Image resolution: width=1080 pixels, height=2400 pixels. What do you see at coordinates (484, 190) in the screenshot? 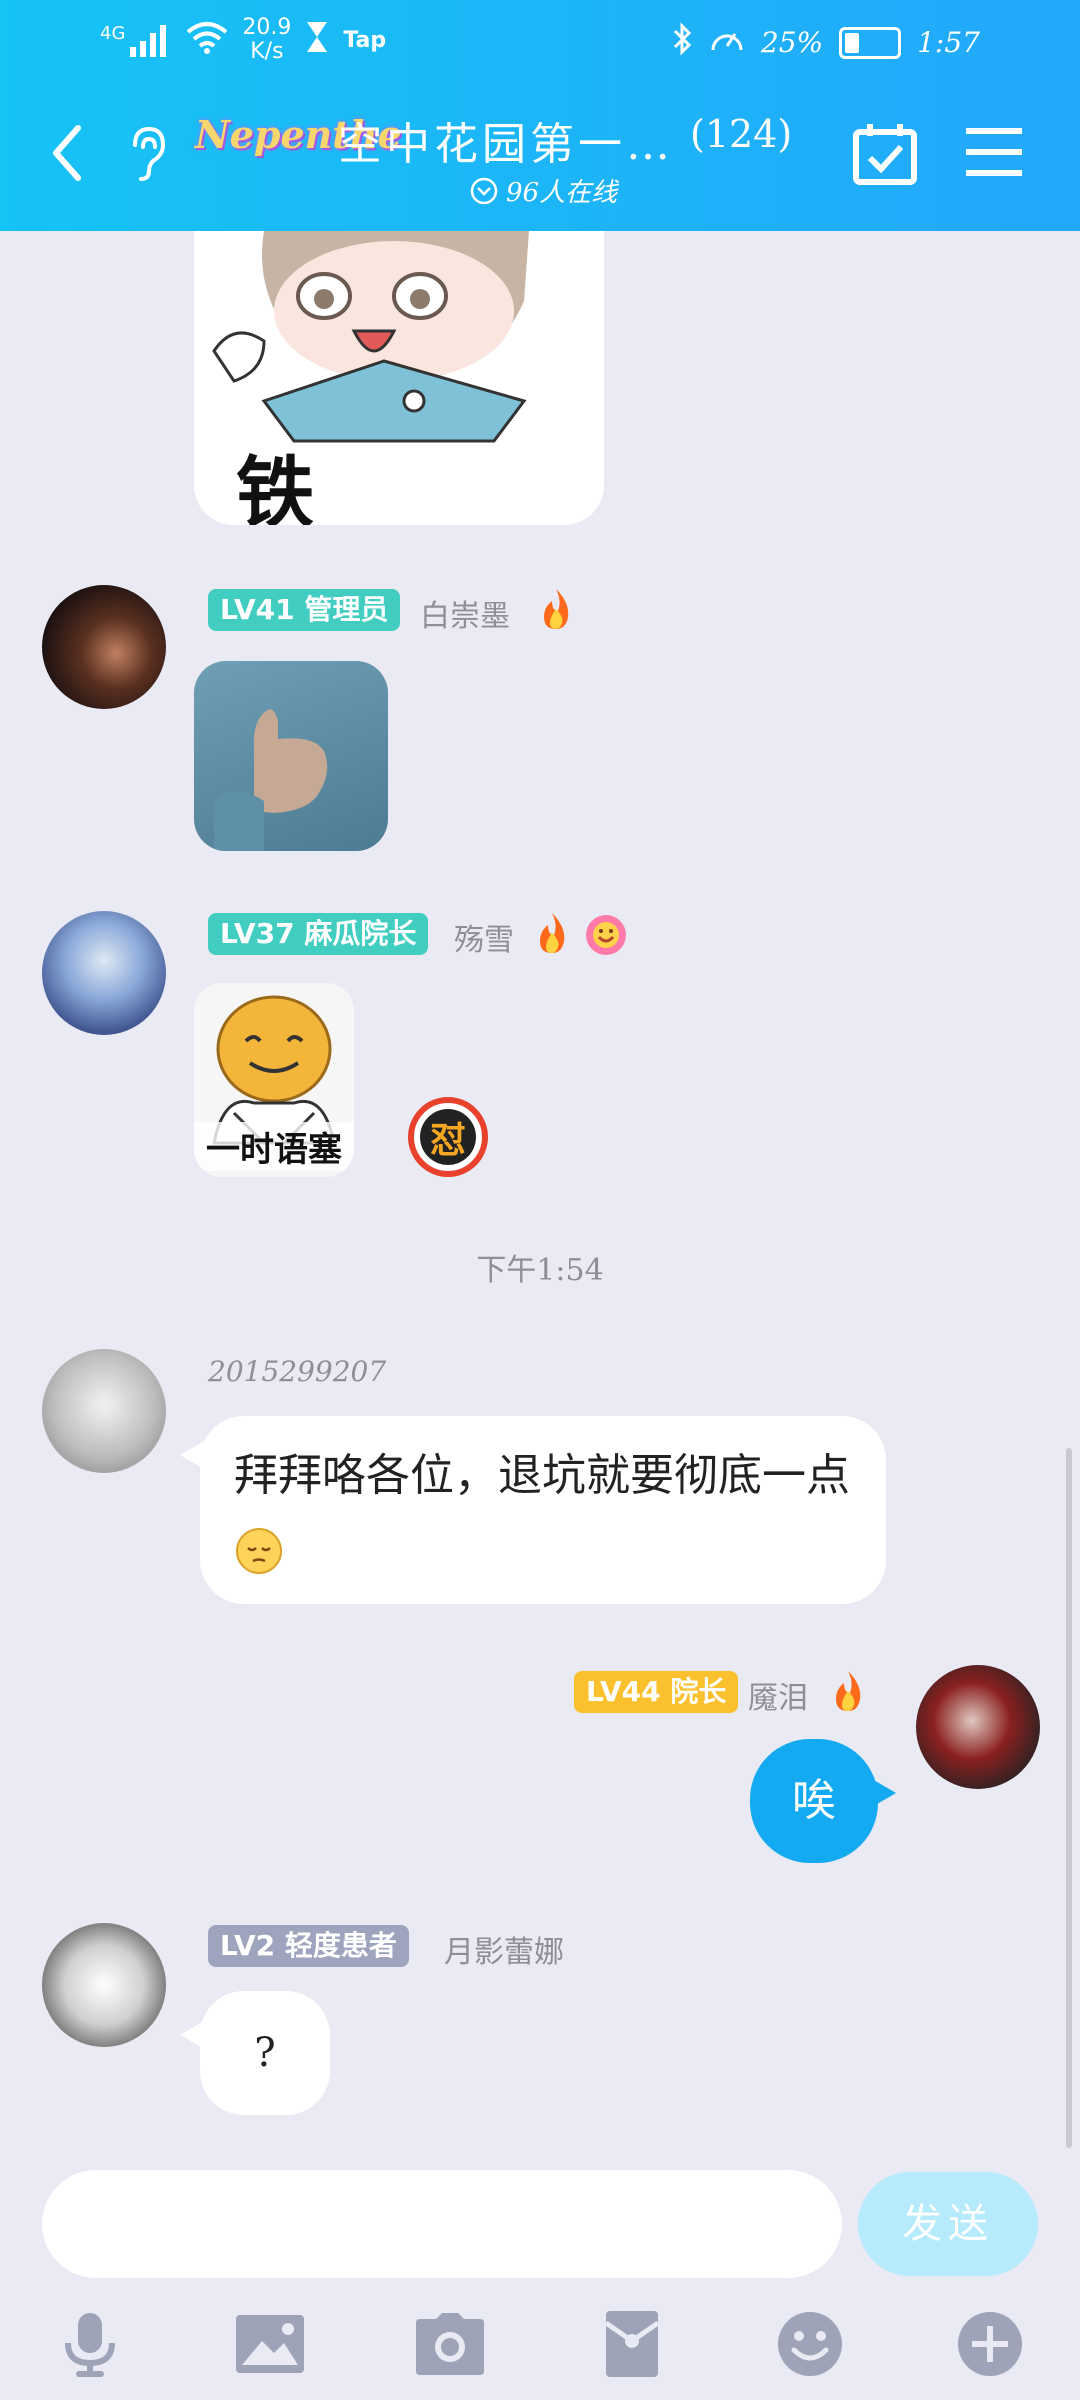
I see `chevron-down-circle-icon` at bounding box center [484, 190].